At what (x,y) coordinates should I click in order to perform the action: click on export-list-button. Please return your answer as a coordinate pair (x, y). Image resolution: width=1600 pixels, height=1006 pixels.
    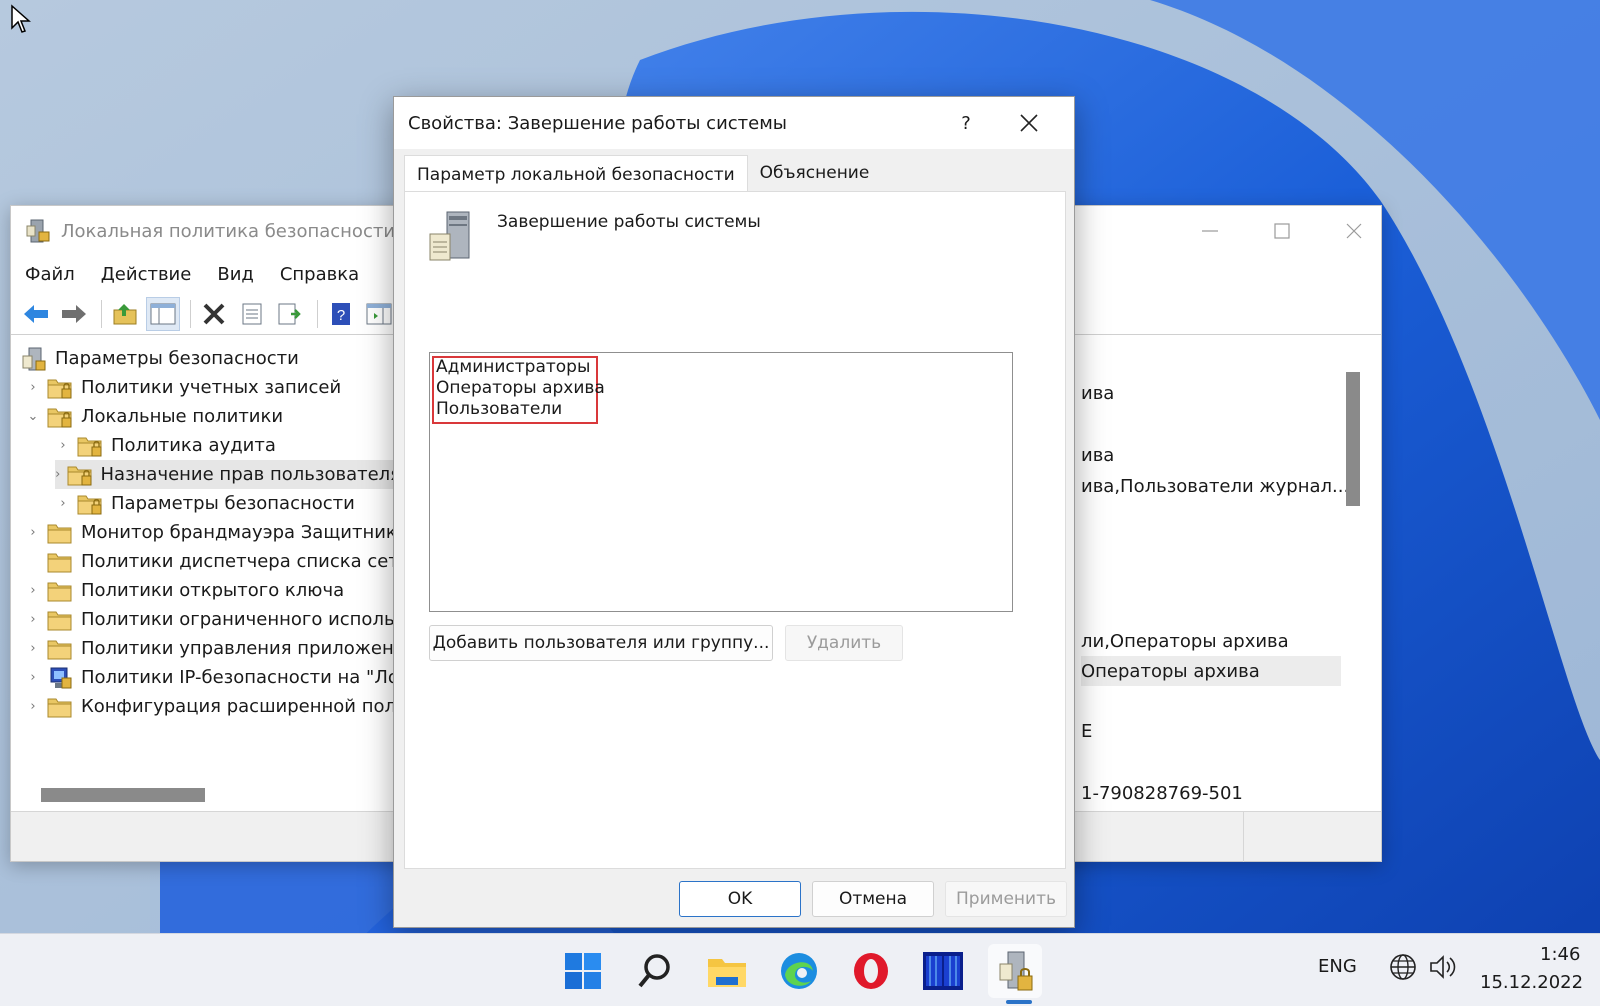
    Looking at the image, I should click on (290, 314).